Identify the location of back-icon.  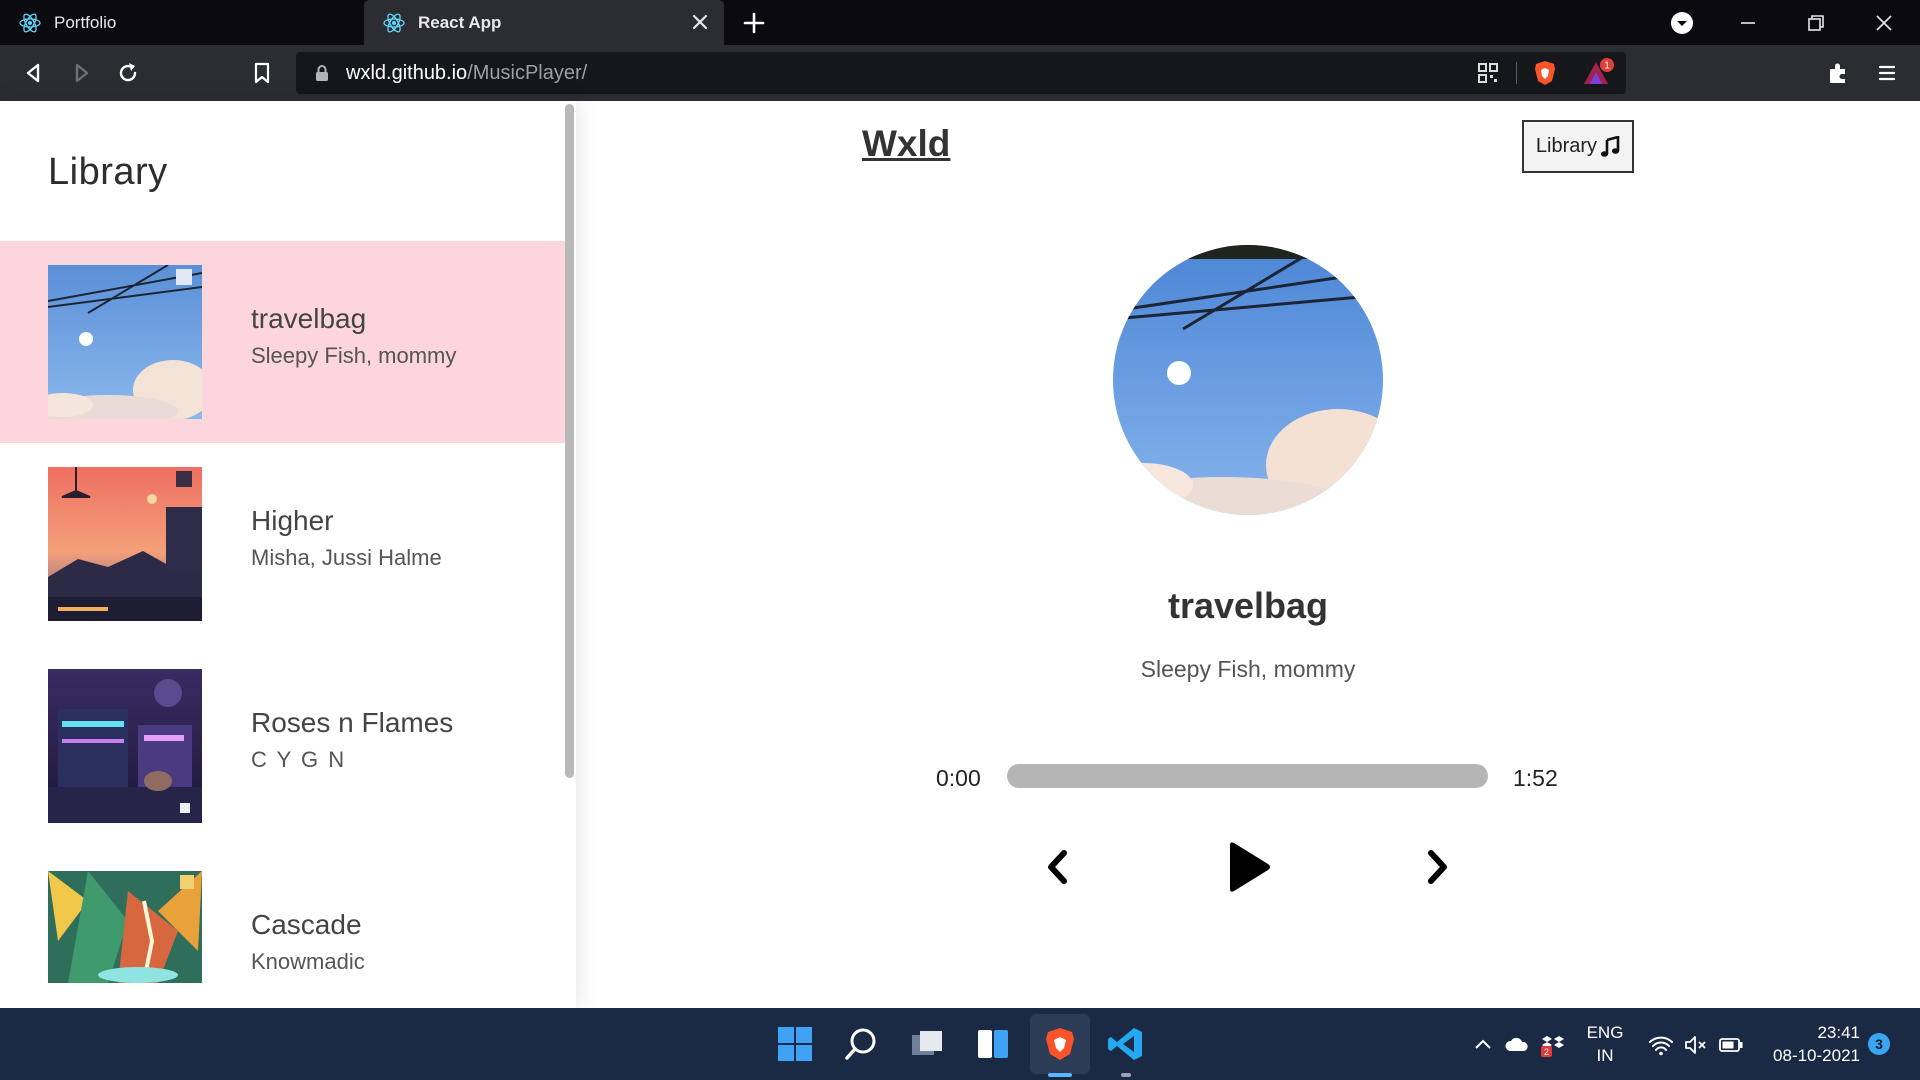
(34, 73).